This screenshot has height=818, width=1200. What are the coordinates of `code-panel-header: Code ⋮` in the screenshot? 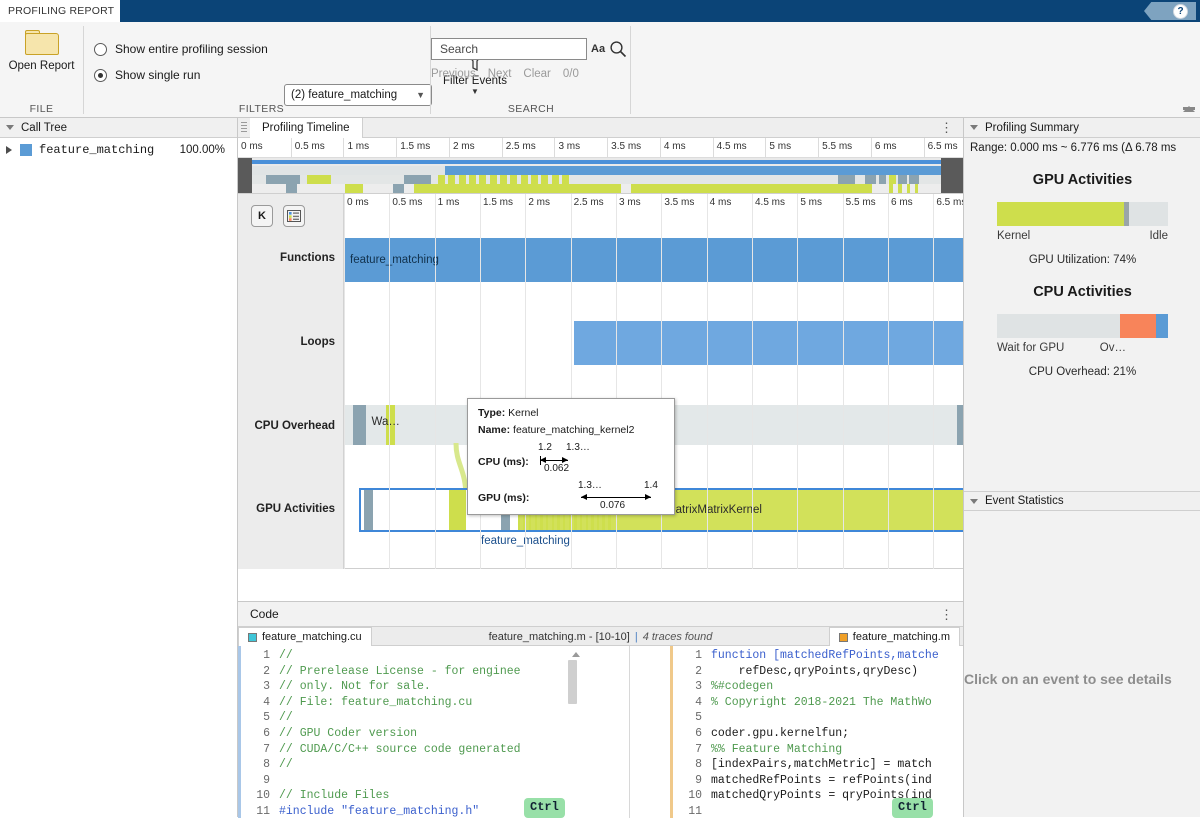 It's located at (600, 614).